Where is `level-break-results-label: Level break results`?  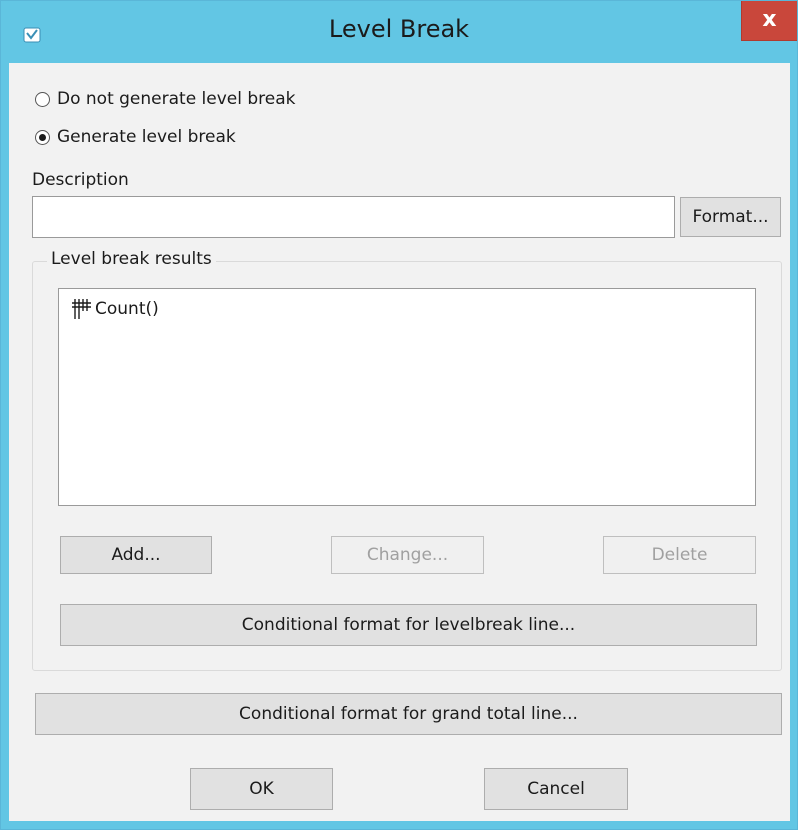 level-break-results-label: Level break results is located at coordinates (131, 259).